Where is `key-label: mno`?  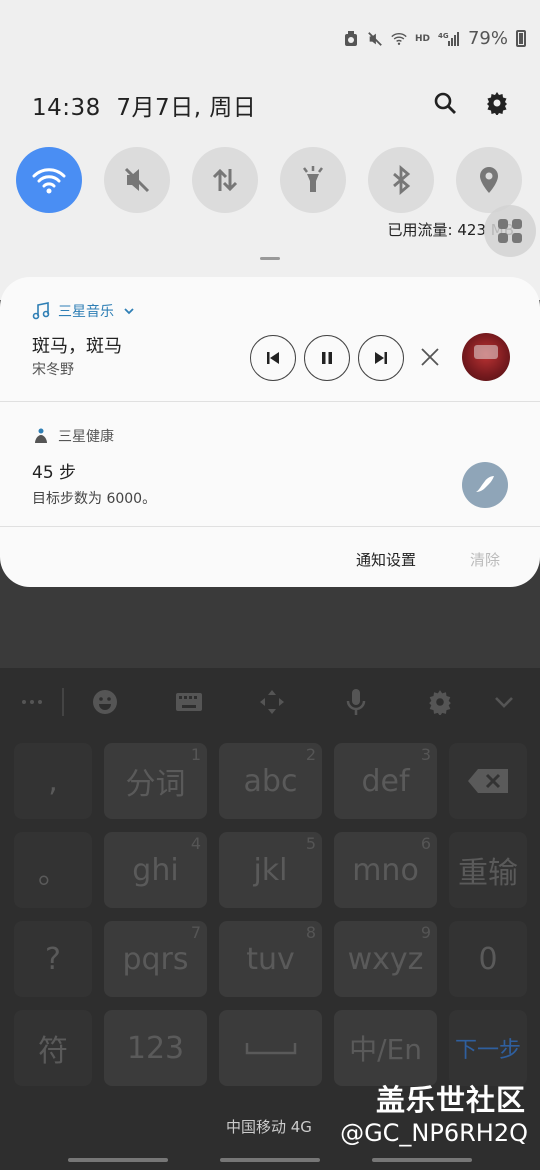
key-label: mno is located at coordinates (385, 870).